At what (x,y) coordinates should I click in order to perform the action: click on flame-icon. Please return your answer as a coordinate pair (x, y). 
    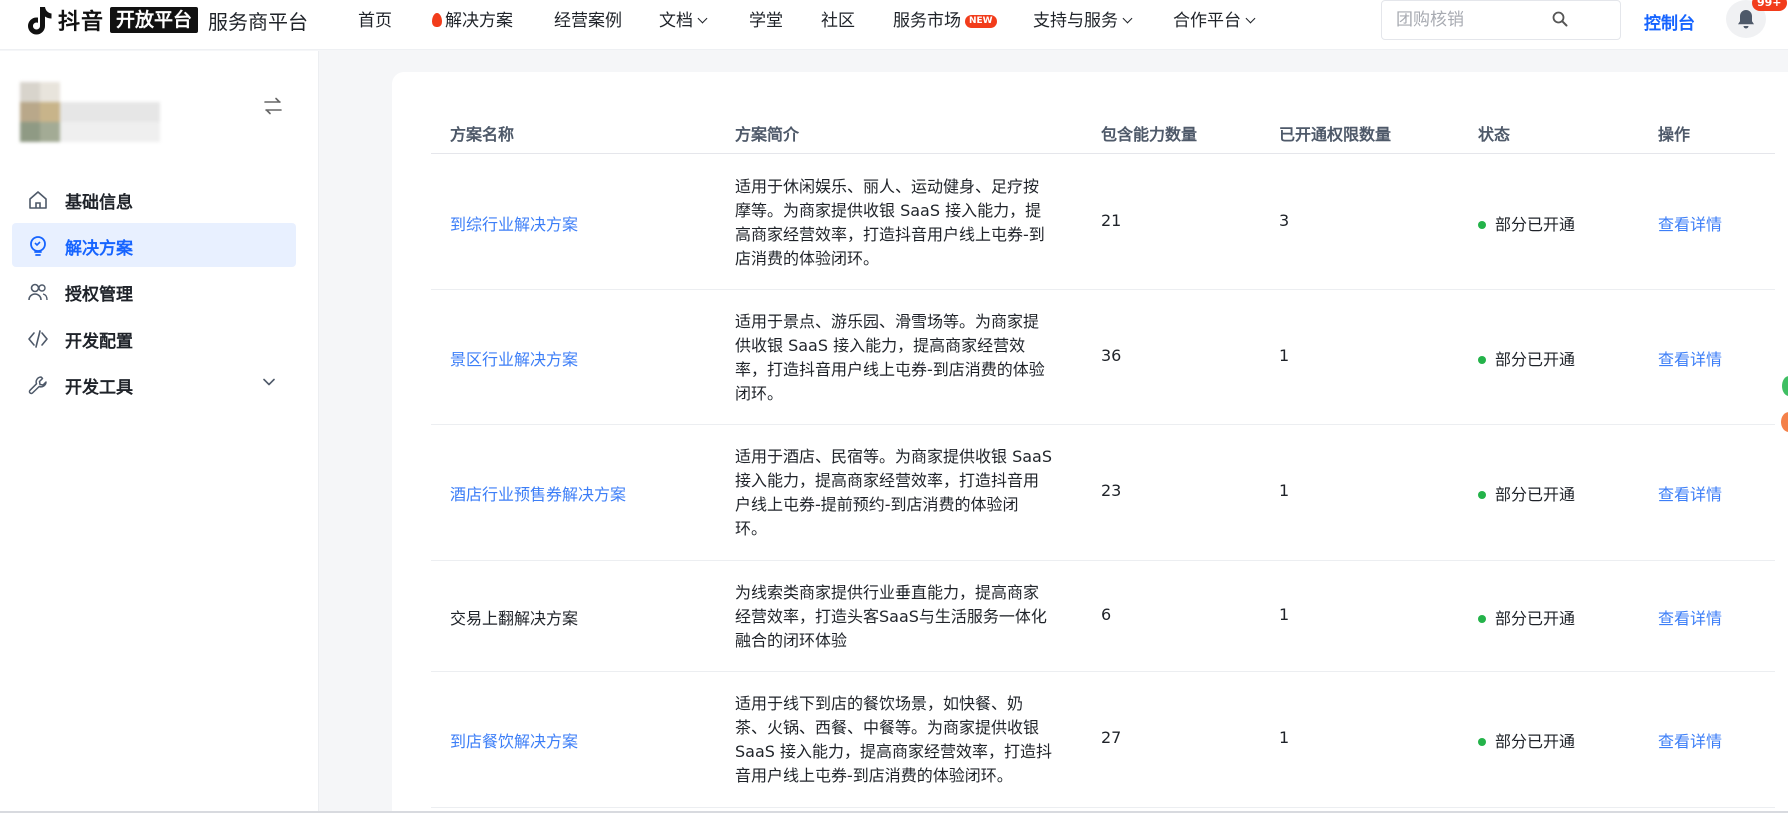
    Looking at the image, I should click on (437, 20).